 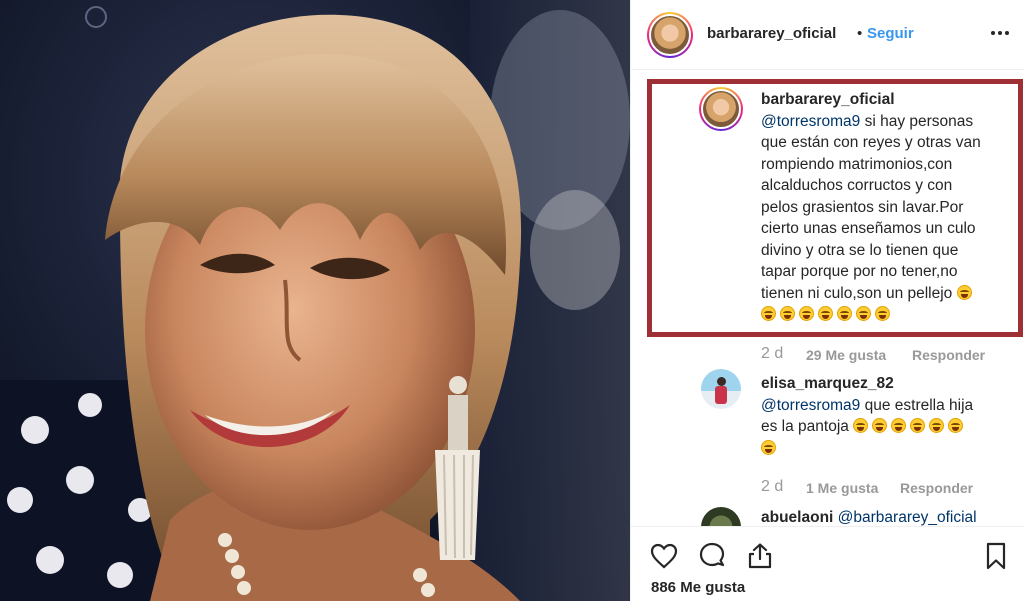 What do you see at coordinates (859, 271) in the screenshot?
I see `comment-line: tapar porque por no tener,no` at bounding box center [859, 271].